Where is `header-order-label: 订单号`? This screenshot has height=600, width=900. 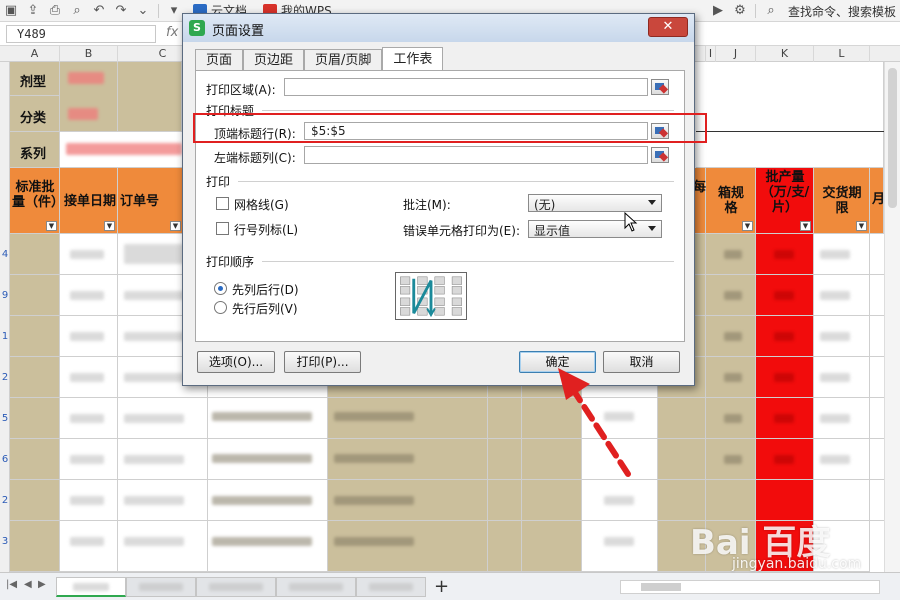 header-order-label: 订单号 is located at coordinates (140, 201).